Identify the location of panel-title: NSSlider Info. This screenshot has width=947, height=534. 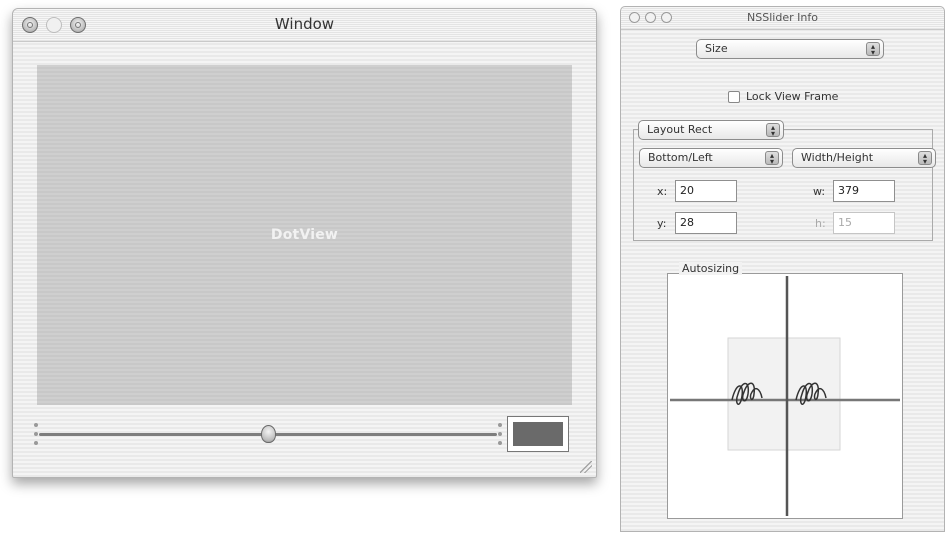
(782, 17).